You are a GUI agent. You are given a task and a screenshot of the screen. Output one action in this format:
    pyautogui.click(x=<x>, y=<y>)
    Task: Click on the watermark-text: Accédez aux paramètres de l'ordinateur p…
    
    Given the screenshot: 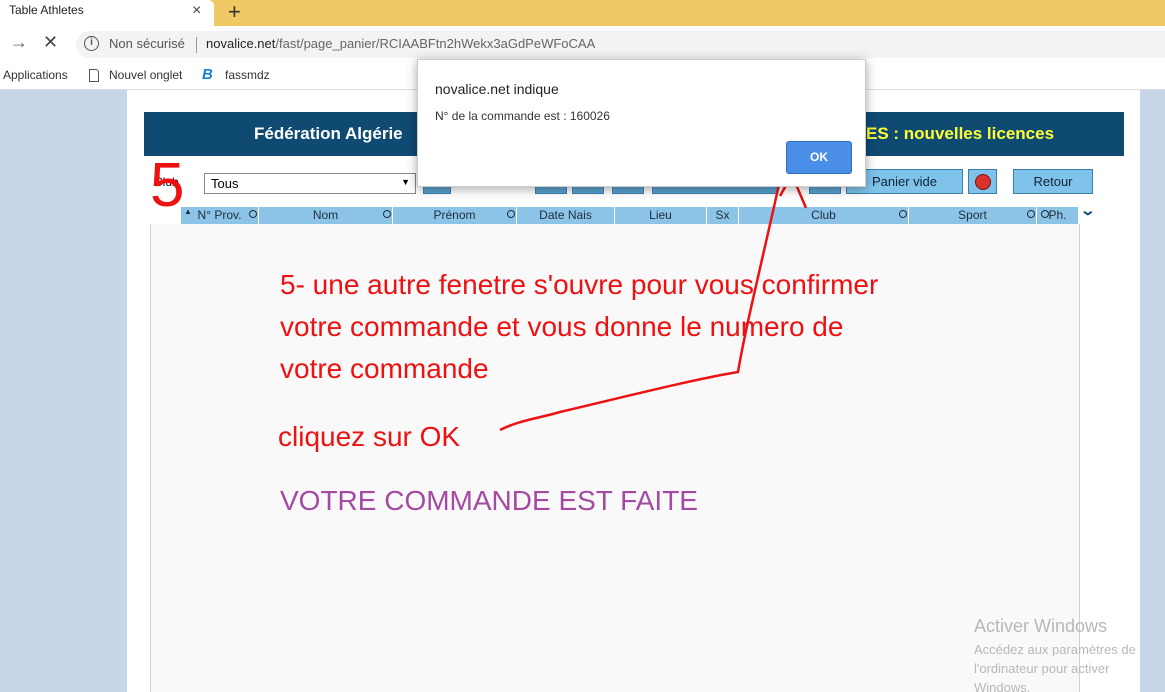 What is the action you would take?
    pyautogui.click(x=1055, y=667)
    